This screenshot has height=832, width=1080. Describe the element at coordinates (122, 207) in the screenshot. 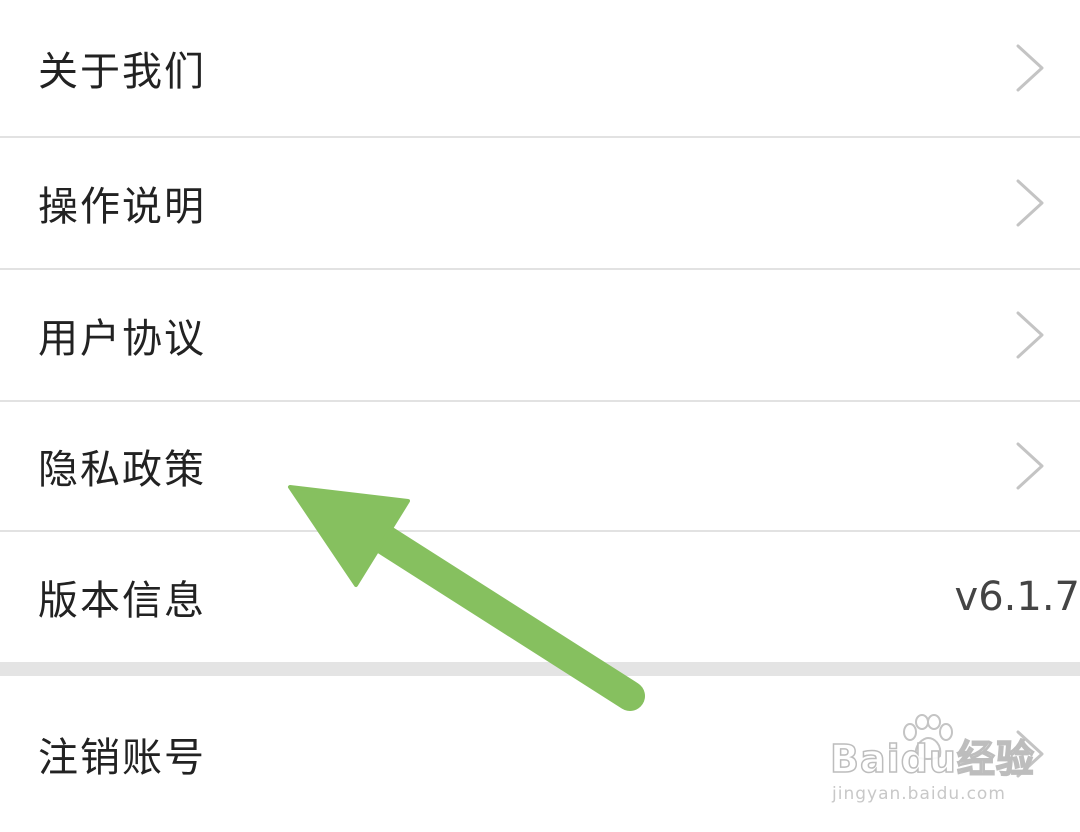

I see `menu-item-label: 操作说明` at that location.